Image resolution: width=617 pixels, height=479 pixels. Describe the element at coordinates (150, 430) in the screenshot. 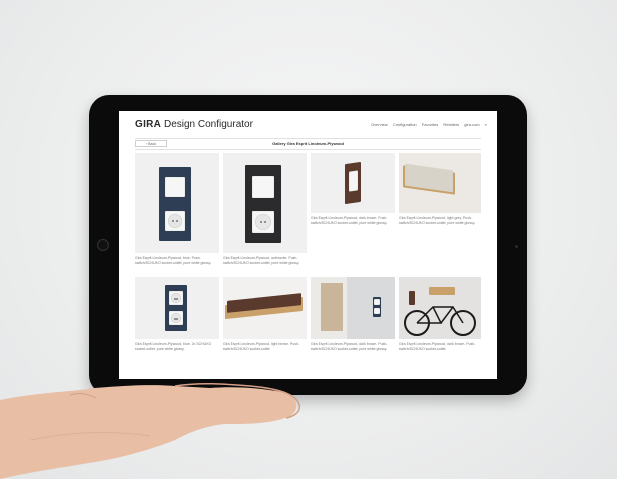

I see `hand-image` at that location.